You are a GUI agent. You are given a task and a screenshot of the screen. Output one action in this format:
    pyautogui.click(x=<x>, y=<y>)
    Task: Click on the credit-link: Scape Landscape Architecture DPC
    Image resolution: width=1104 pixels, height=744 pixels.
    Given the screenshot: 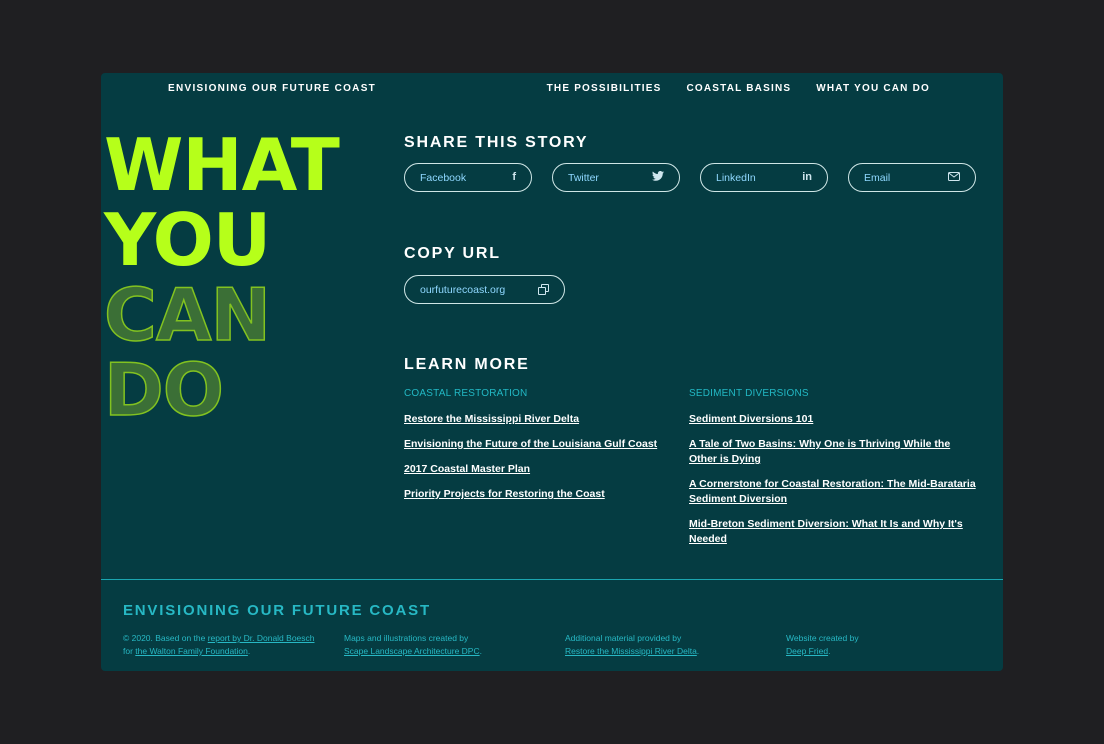 What is the action you would take?
    pyautogui.click(x=412, y=651)
    